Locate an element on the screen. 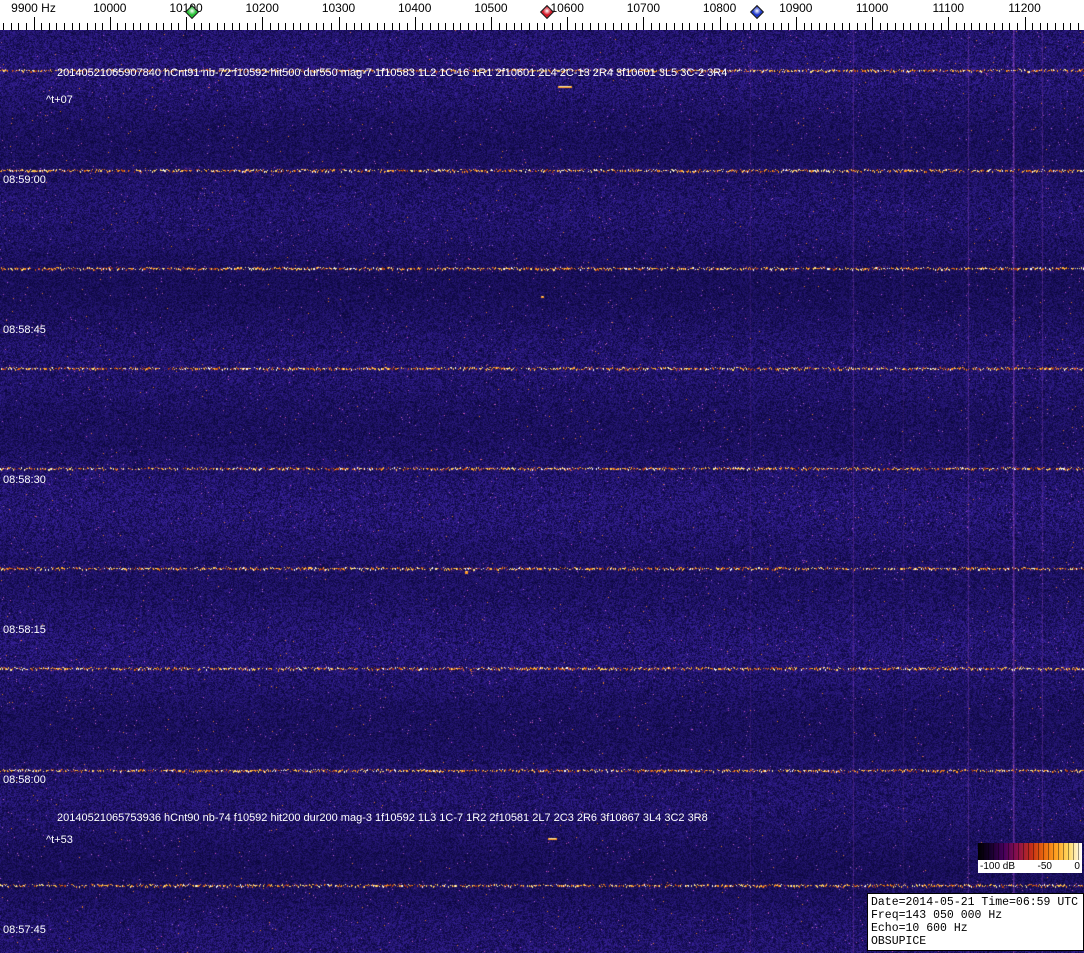 The height and width of the screenshot is (953, 1084). info-frequency: Freq=143 050 000 Hz is located at coordinates (937, 915).